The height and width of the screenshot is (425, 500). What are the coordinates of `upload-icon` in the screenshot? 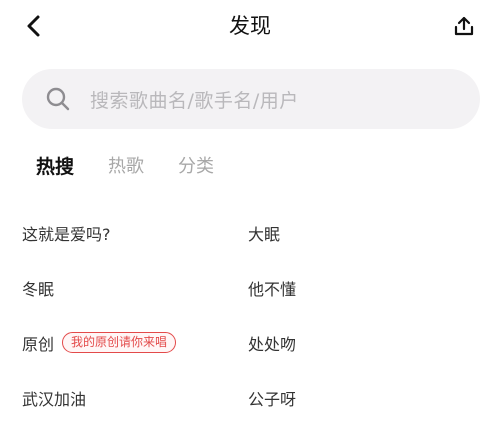 It's located at (464, 26).